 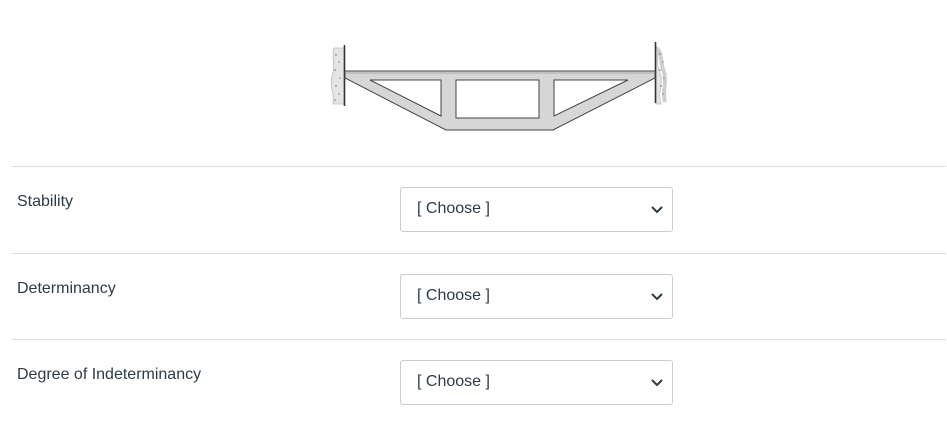 I want to click on question-label: Determinancy, so click(x=66, y=288).